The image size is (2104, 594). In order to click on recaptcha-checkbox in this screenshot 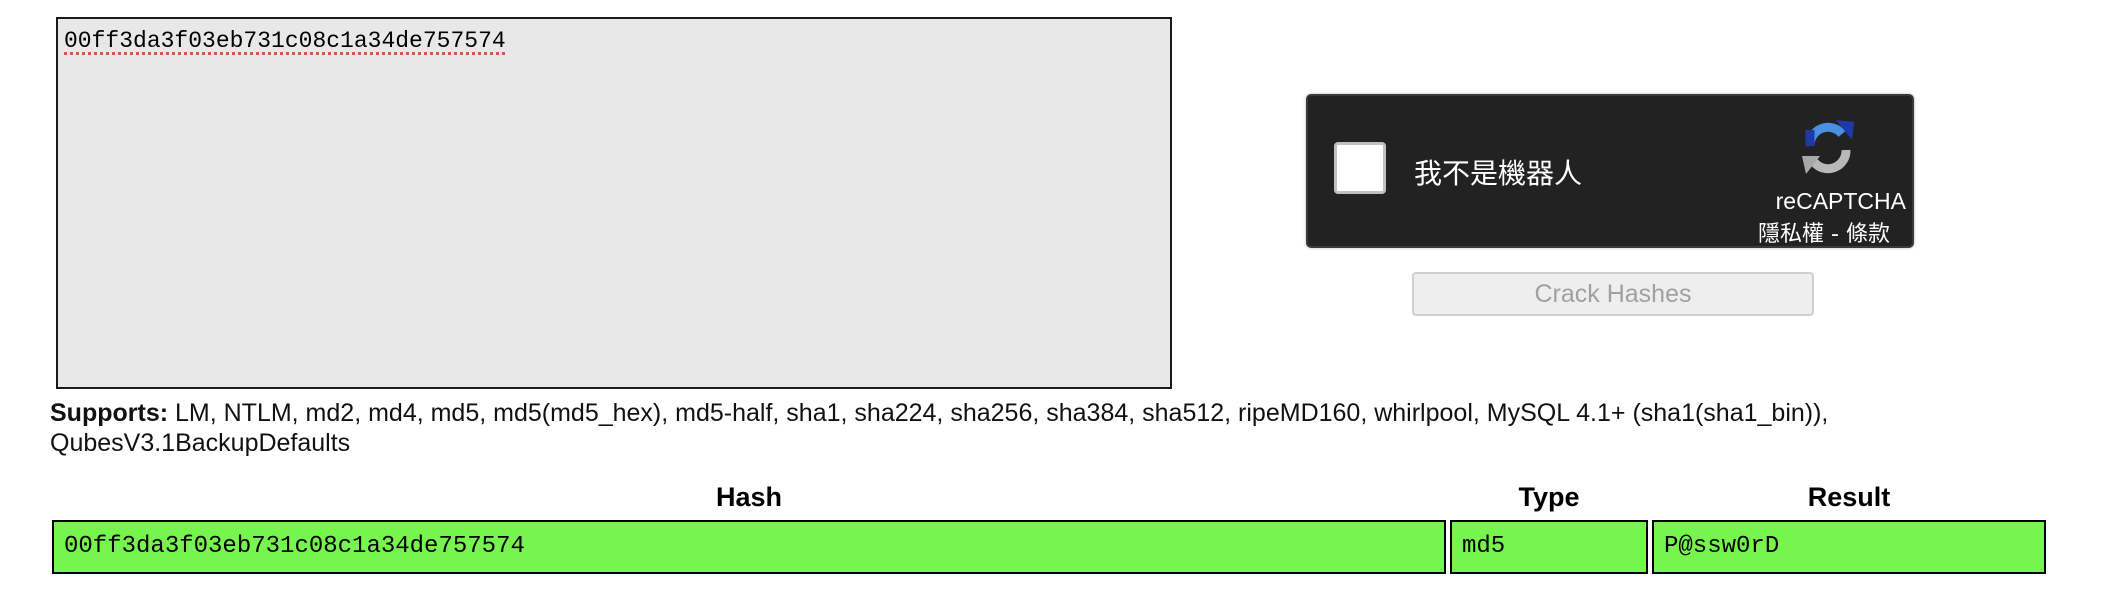, I will do `click(1360, 168)`.